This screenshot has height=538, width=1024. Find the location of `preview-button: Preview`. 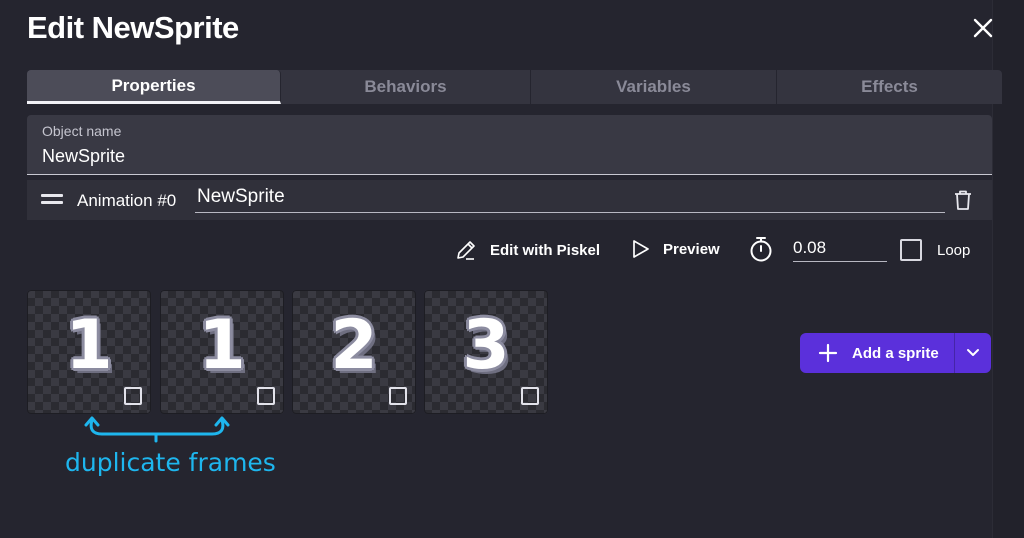

preview-button: Preview is located at coordinates (675, 249).